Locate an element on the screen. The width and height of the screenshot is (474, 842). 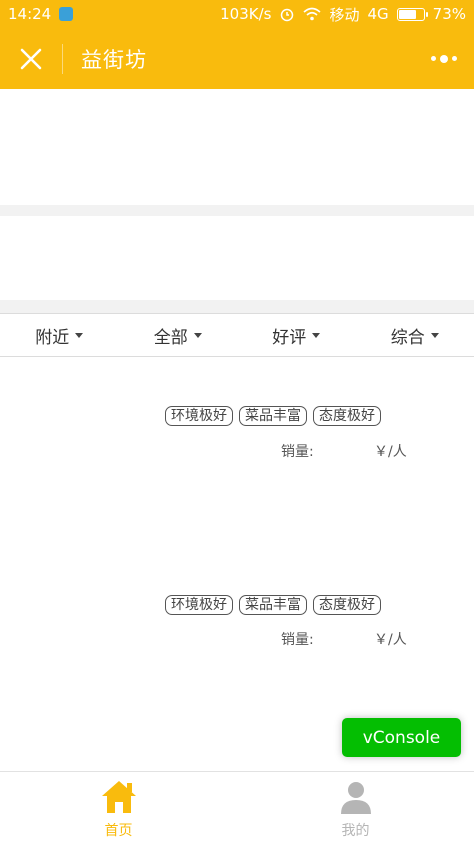
more-icon is located at coordinates (433, 58).